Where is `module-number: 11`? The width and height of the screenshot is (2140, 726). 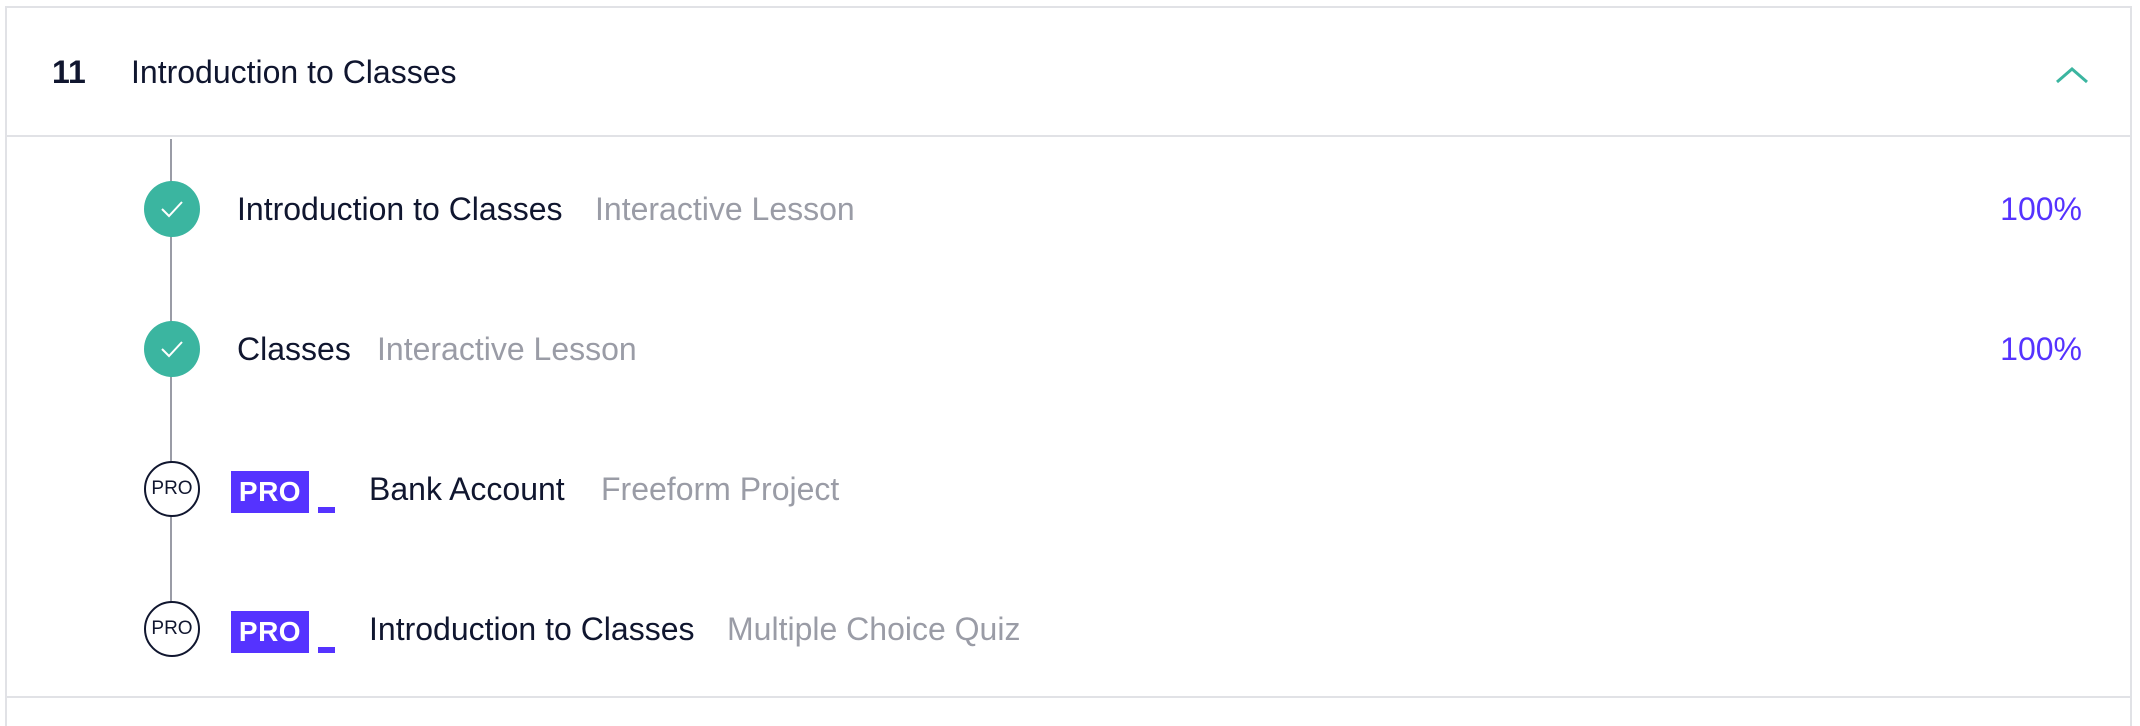 module-number: 11 is located at coordinates (69, 72).